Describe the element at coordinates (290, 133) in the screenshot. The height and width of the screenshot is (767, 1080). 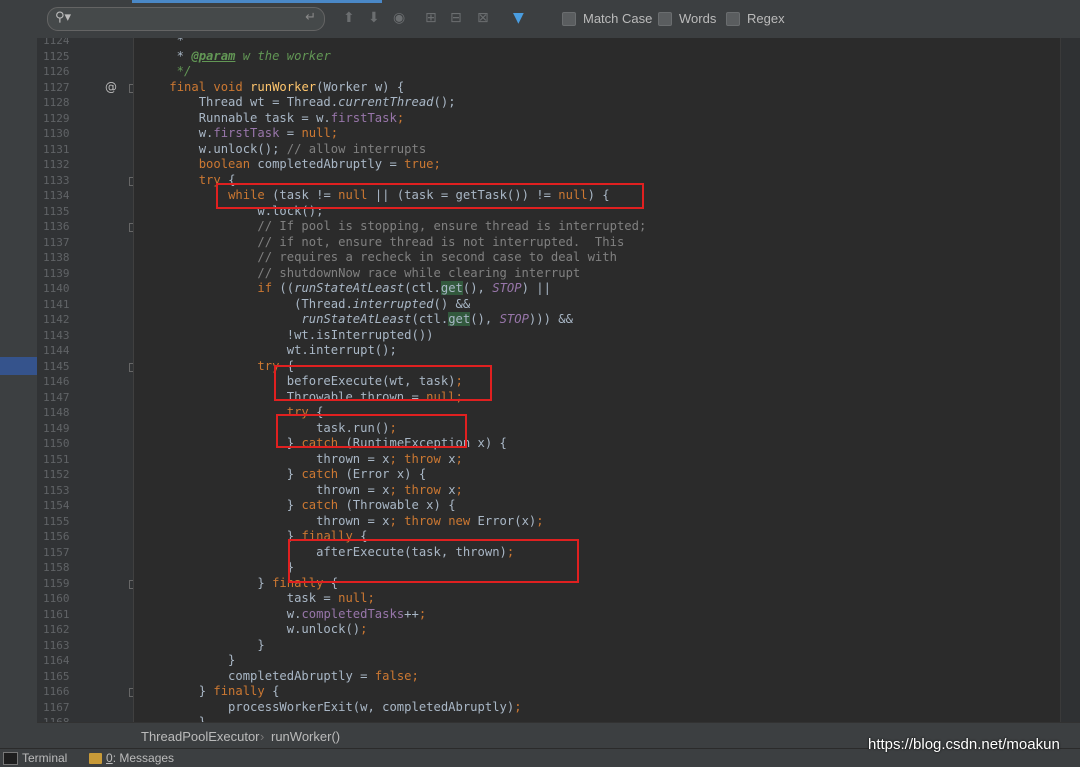
I see `code-token: =` at that location.